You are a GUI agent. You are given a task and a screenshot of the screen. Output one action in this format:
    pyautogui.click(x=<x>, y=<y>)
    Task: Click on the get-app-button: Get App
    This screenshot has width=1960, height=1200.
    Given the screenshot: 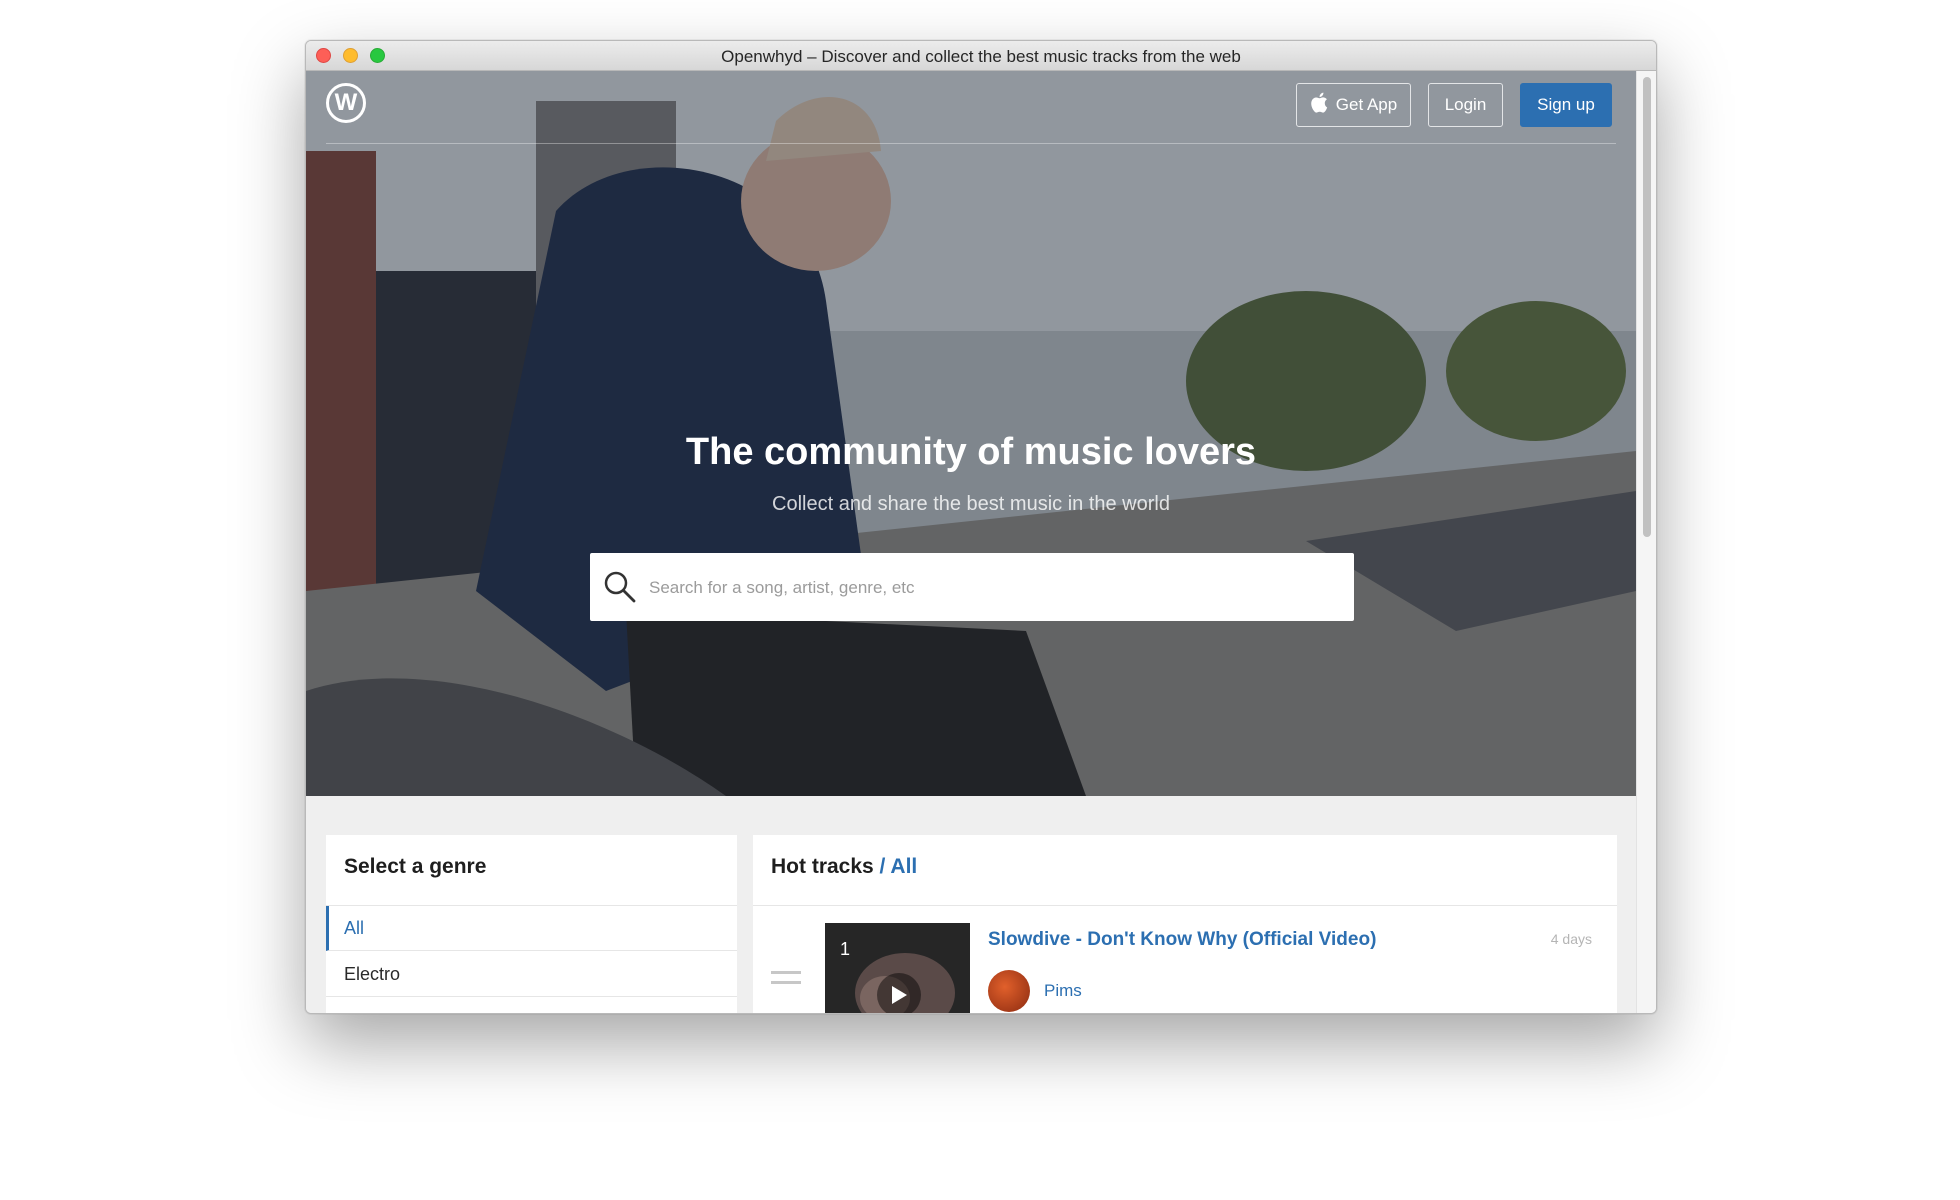 What is the action you would take?
    pyautogui.click(x=1353, y=105)
    